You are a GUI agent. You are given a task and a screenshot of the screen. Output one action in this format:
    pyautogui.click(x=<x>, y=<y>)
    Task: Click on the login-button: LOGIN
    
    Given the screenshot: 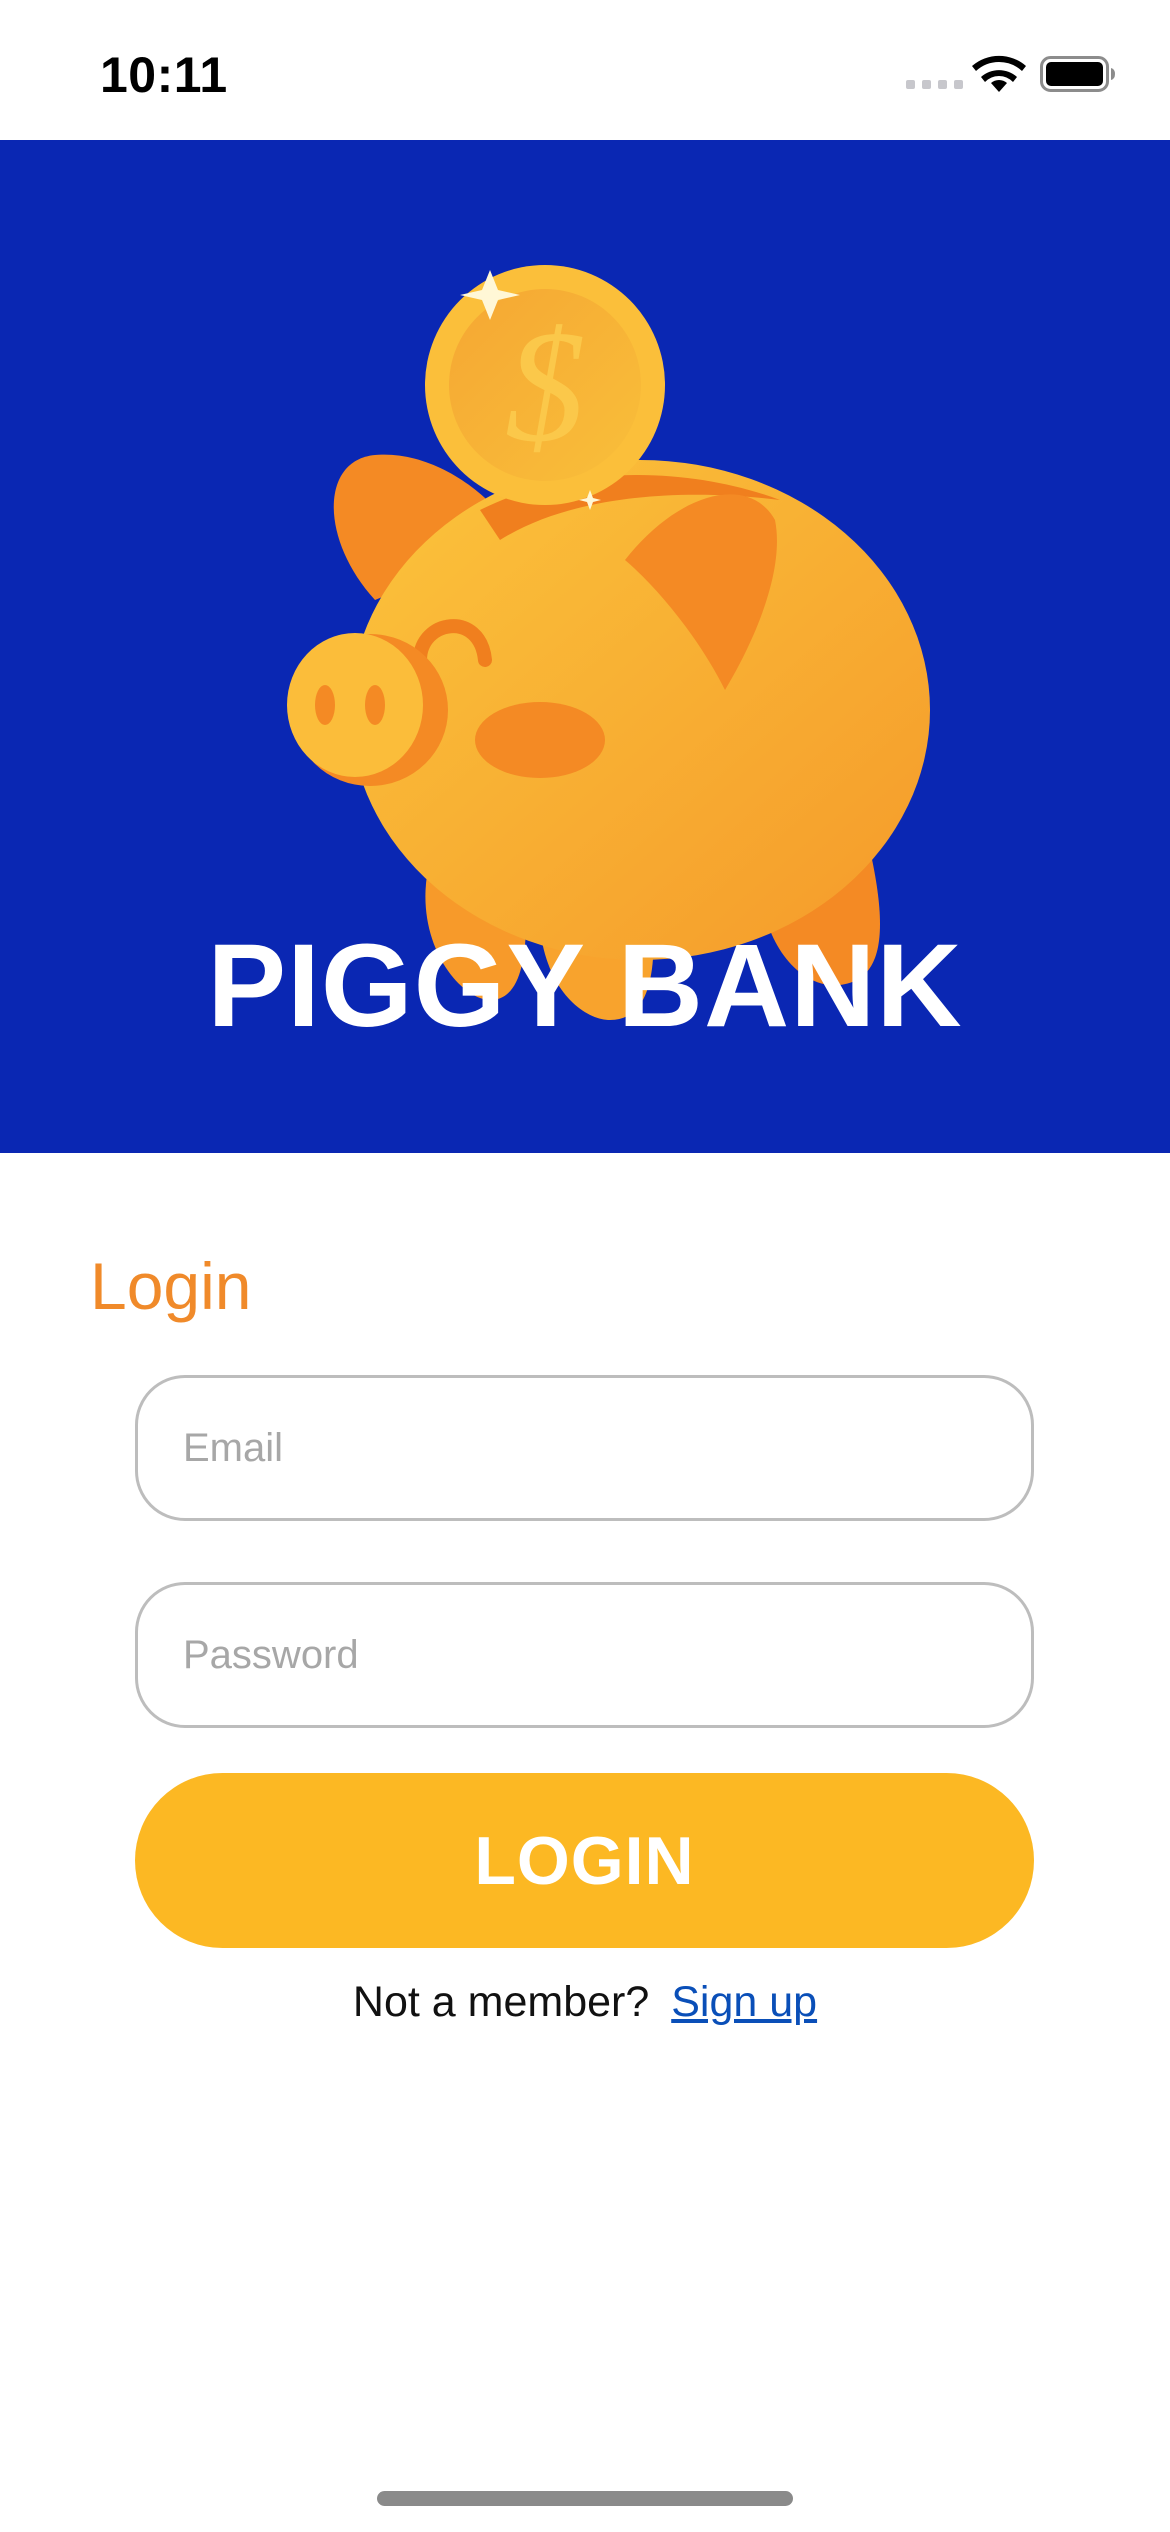 What is the action you would take?
    pyautogui.click(x=584, y=1860)
    